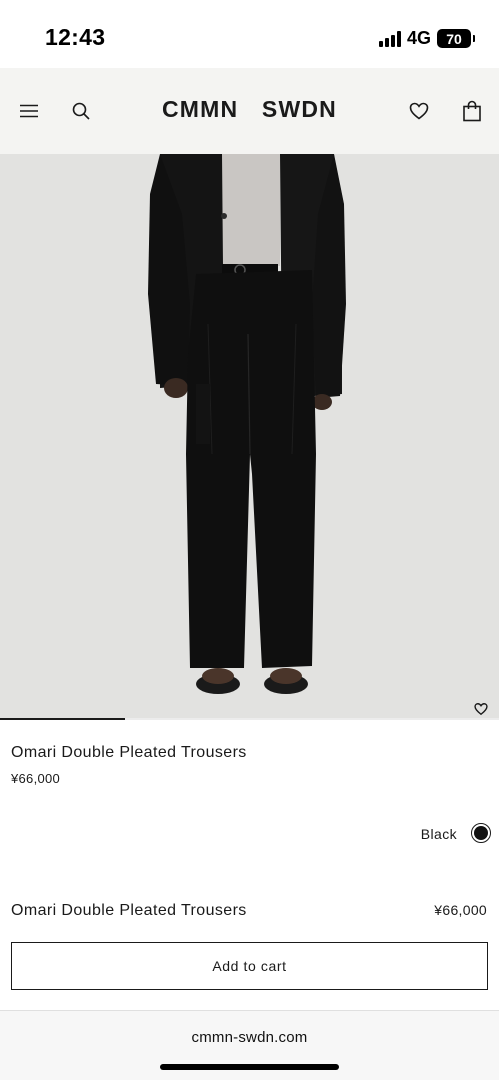 The width and height of the screenshot is (499, 1080). I want to click on color-label: Black, so click(438, 834).